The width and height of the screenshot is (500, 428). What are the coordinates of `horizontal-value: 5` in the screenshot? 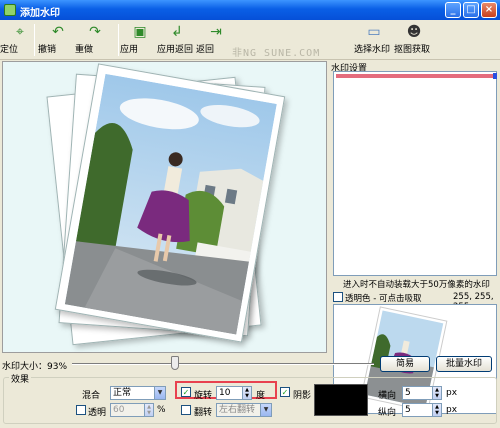 It's located at (408, 393).